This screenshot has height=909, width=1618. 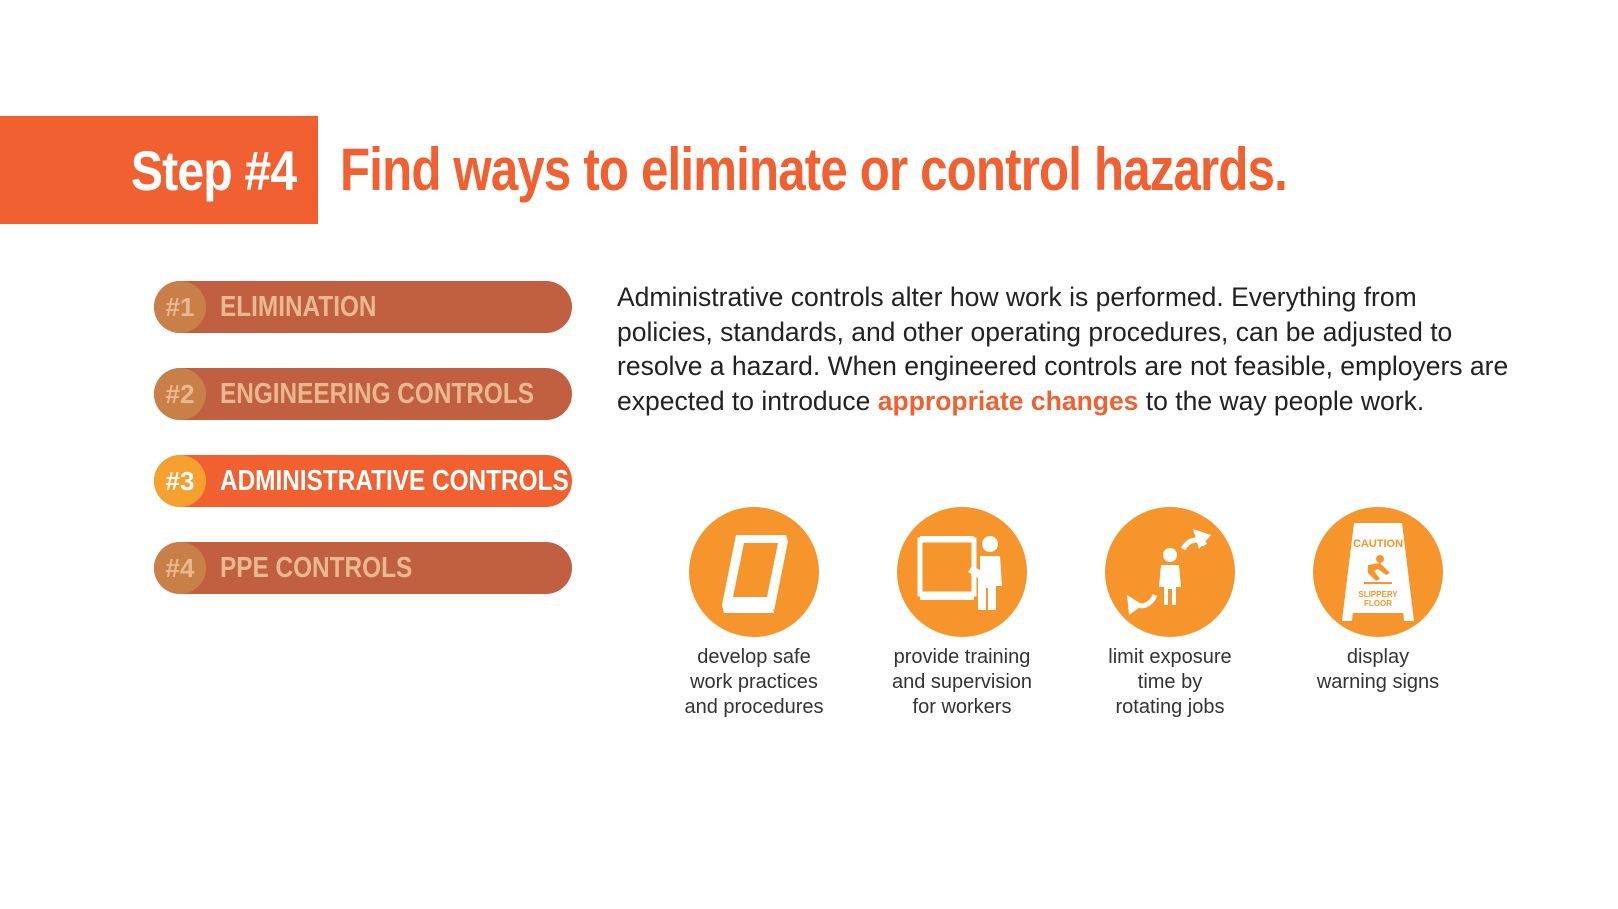 What do you see at coordinates (1378, 594) in the screenshot?
I see `sign-bottom-text: SLIPPERY` at bounding box center [1378, 594].